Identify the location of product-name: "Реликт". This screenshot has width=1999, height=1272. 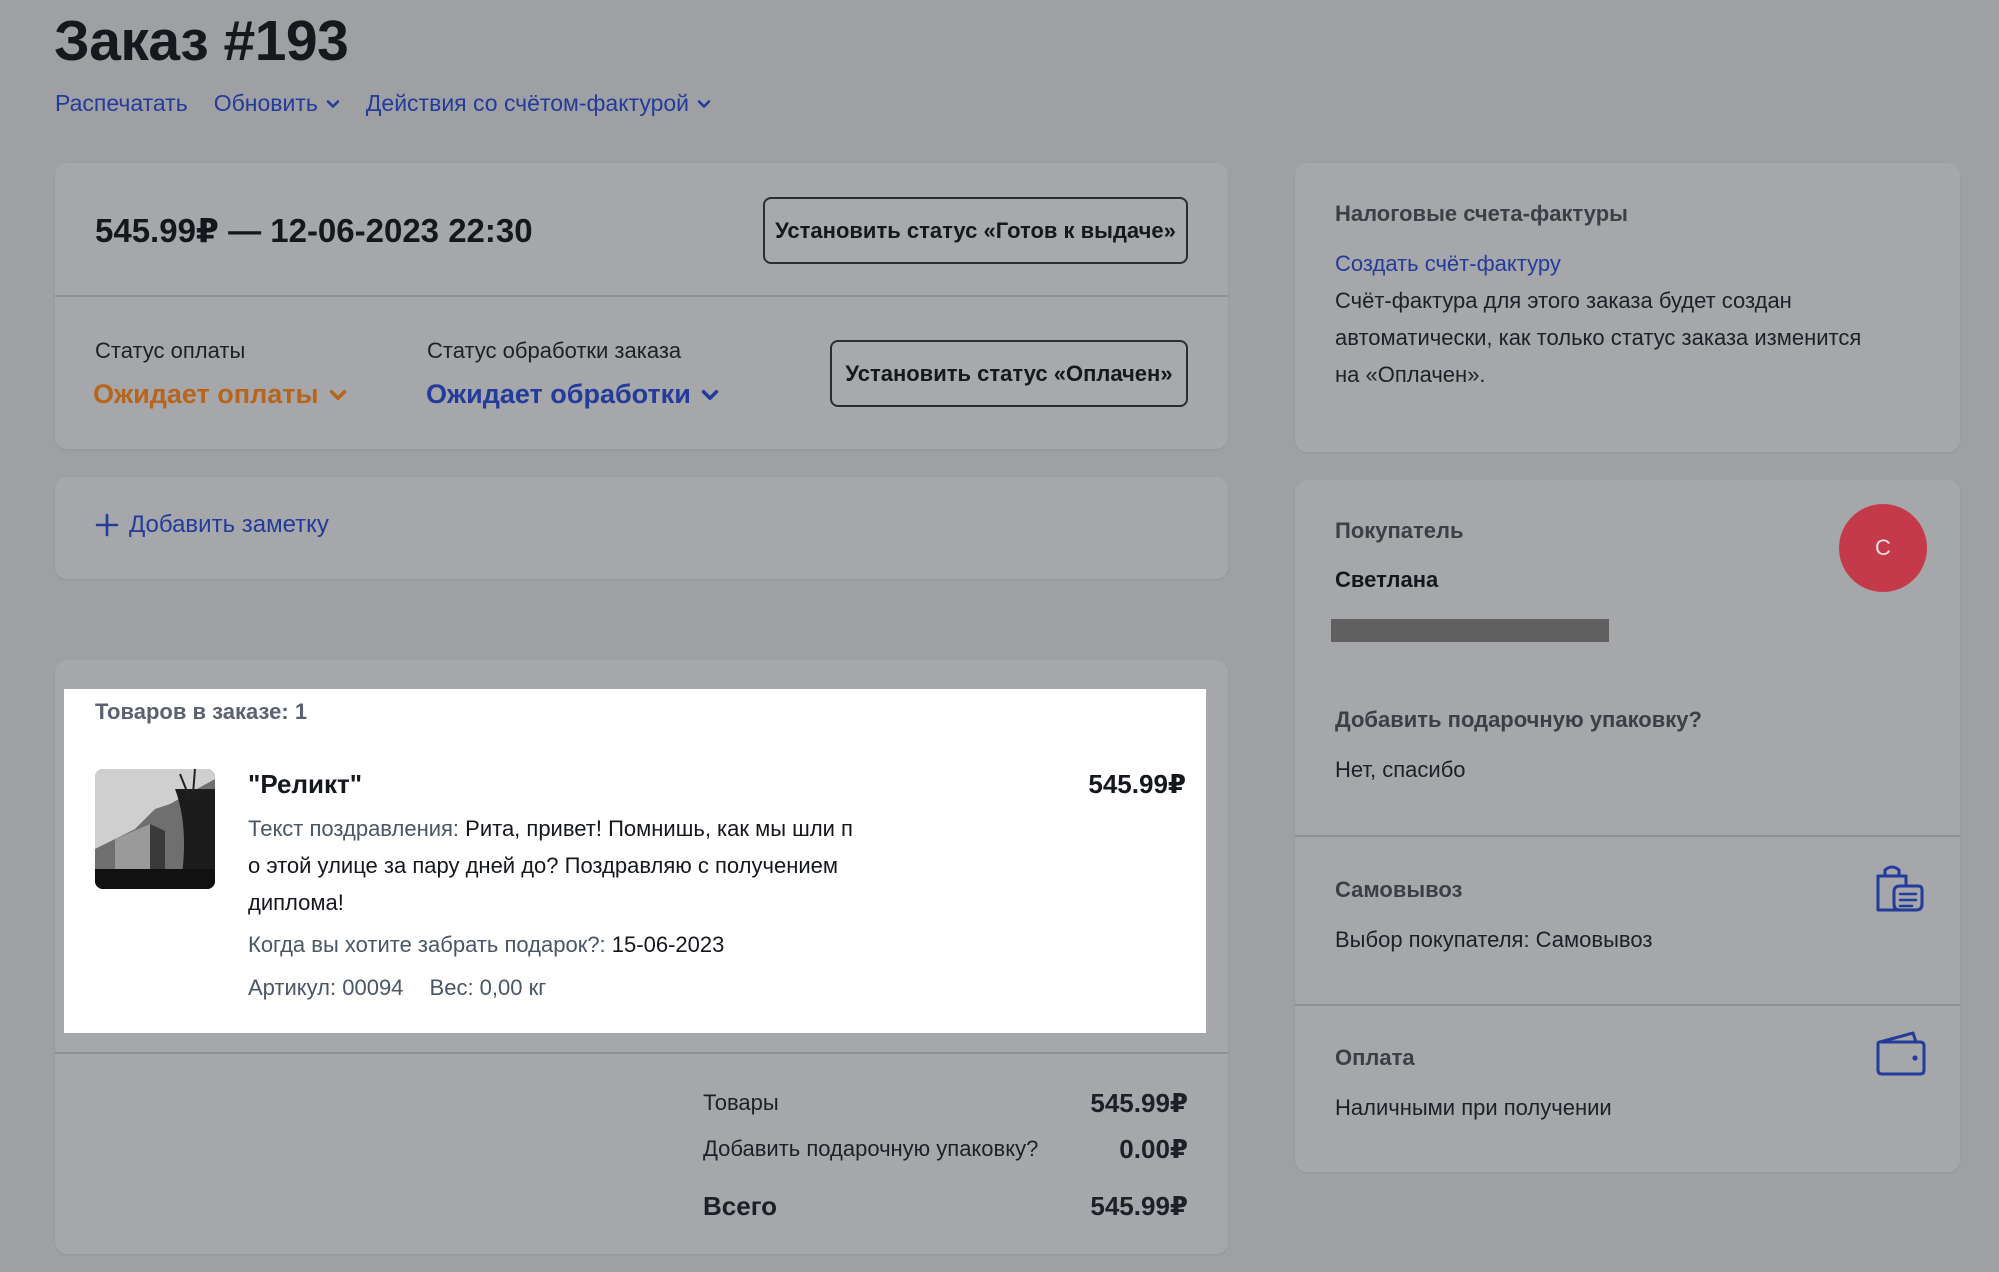
(305, 784).